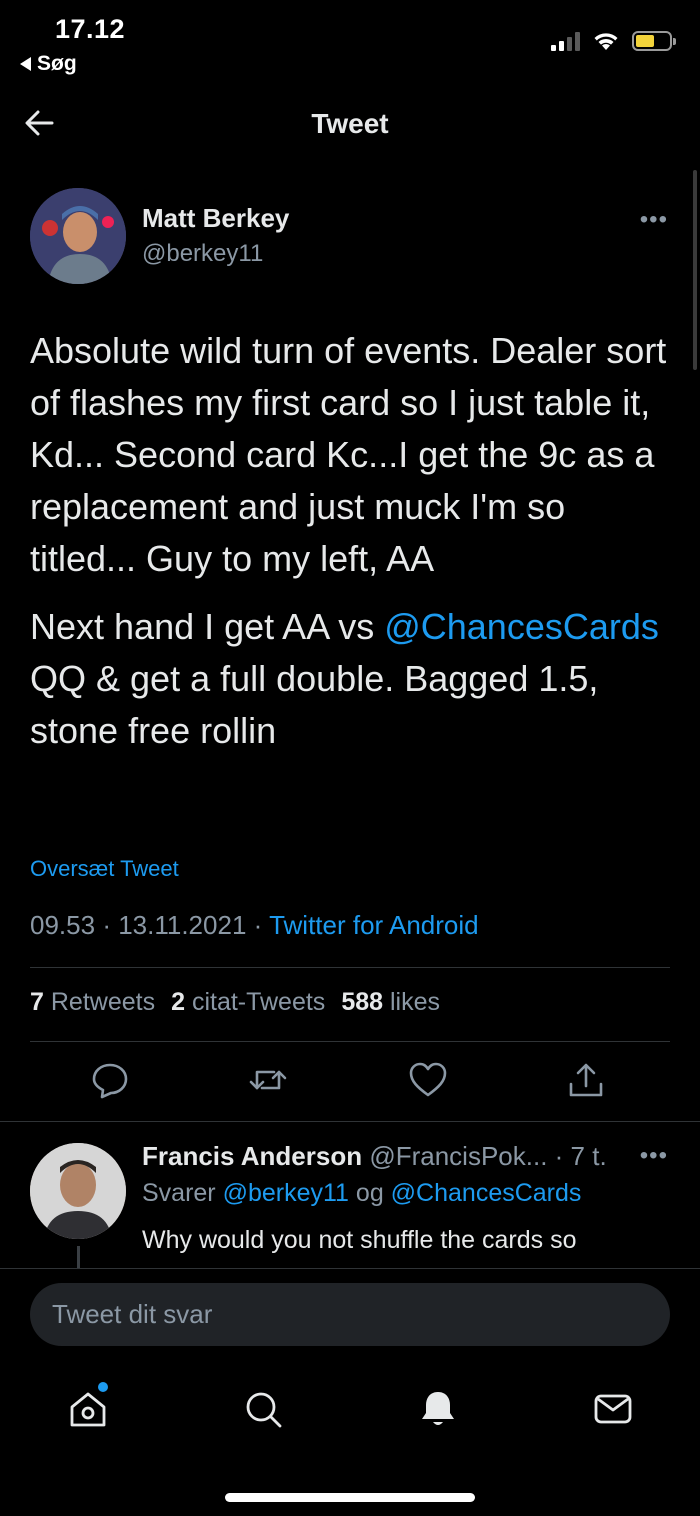 This screenshot has width=700, height=1516. Describe the element at coordinates (57, 63) in the screenshot. I see `back-app-label: Søg` at that location.